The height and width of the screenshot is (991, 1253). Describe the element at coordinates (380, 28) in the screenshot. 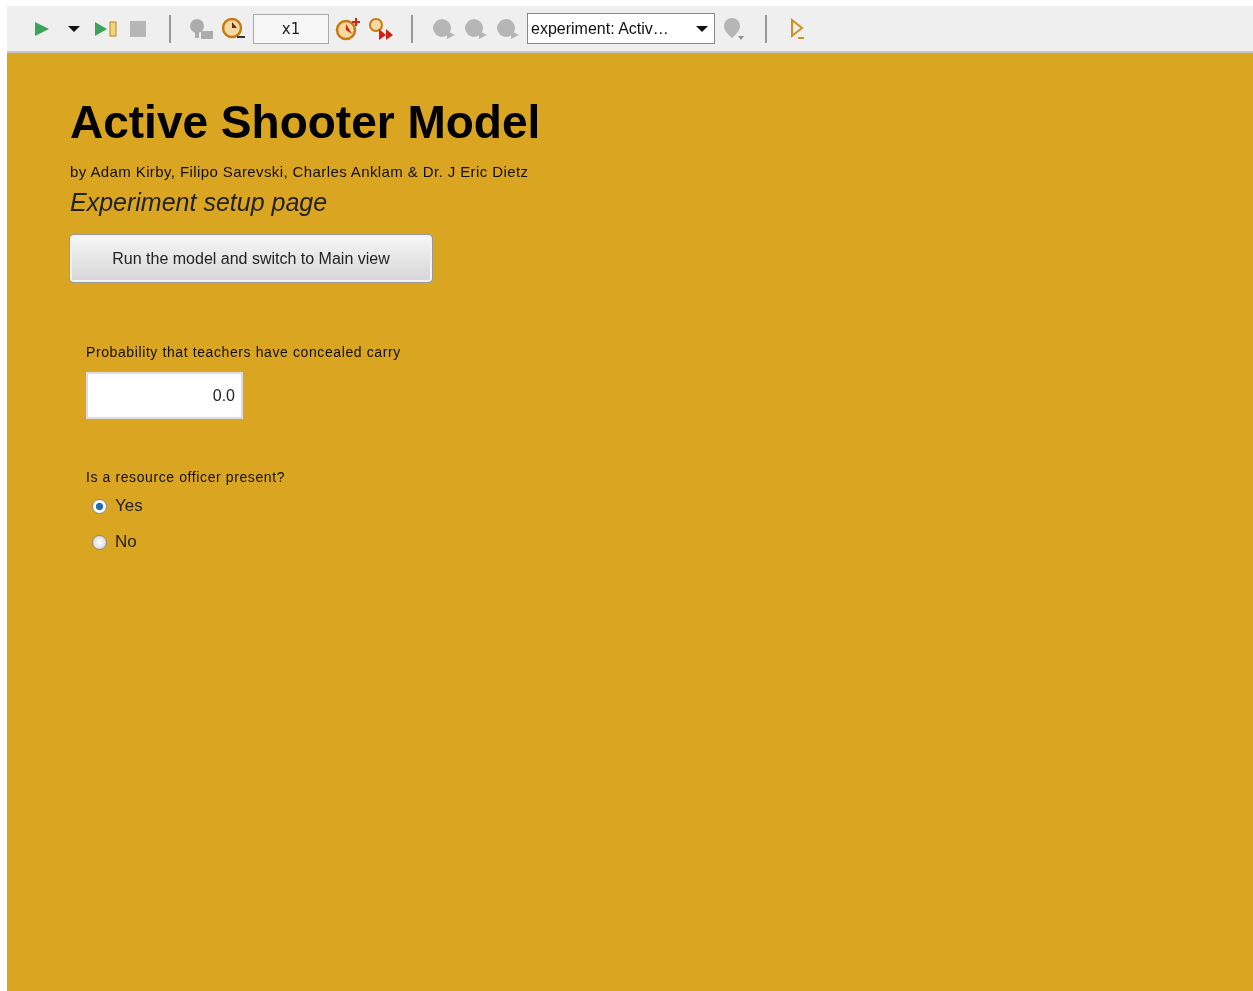

I see `clock-forward-icon` at that location.